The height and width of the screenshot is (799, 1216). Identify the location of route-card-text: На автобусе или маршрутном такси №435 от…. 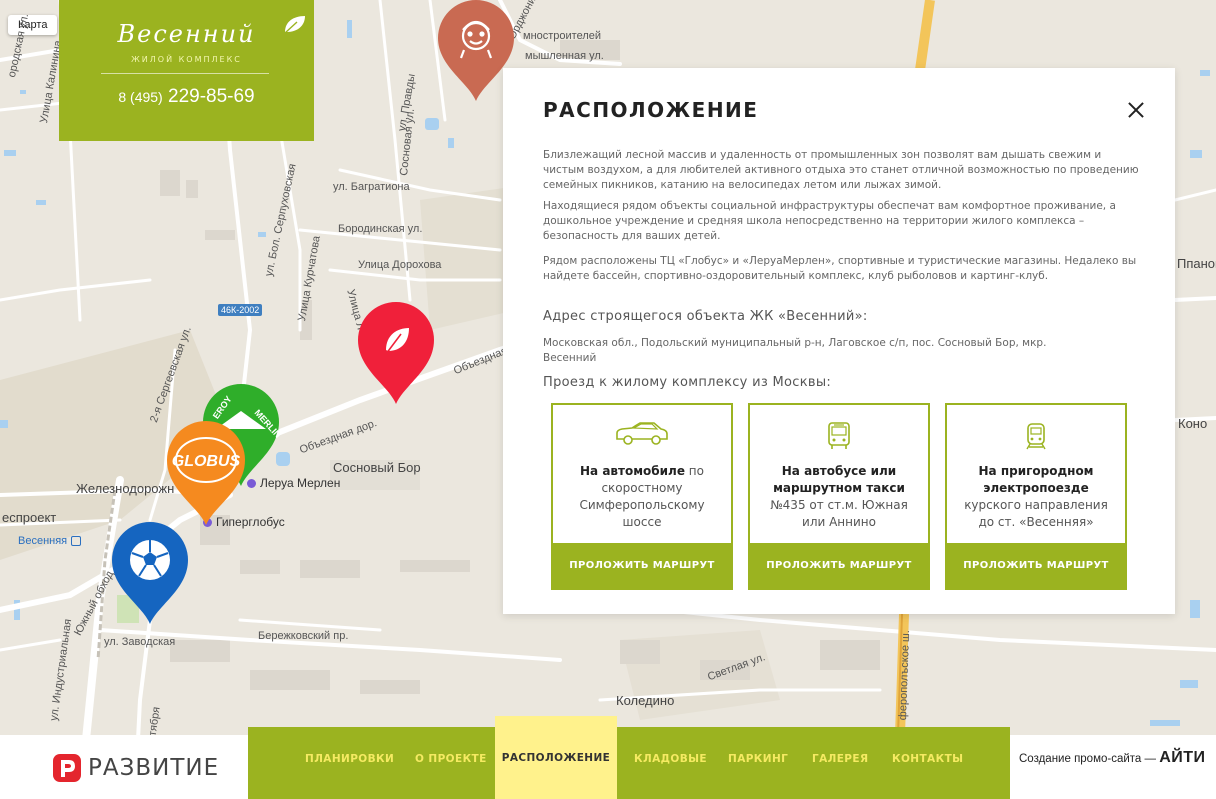
(839, 497).